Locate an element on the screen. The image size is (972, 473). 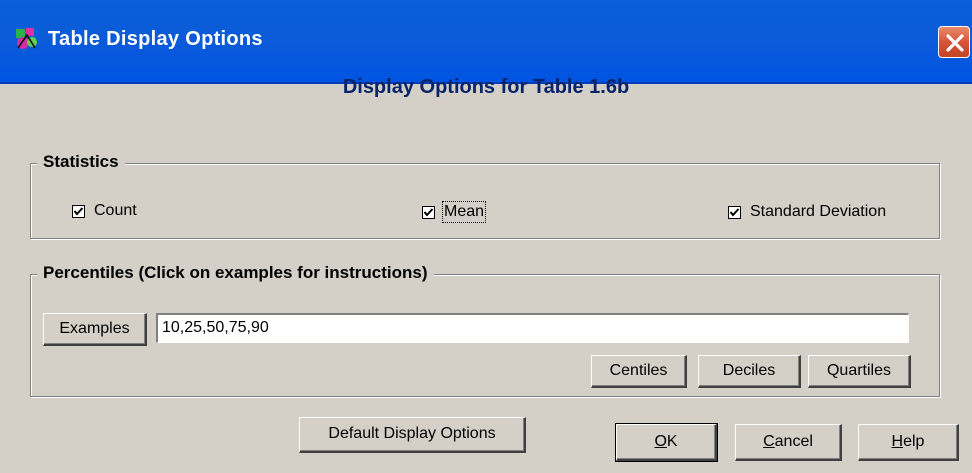
app-icon is located at coordinates (27, 39).